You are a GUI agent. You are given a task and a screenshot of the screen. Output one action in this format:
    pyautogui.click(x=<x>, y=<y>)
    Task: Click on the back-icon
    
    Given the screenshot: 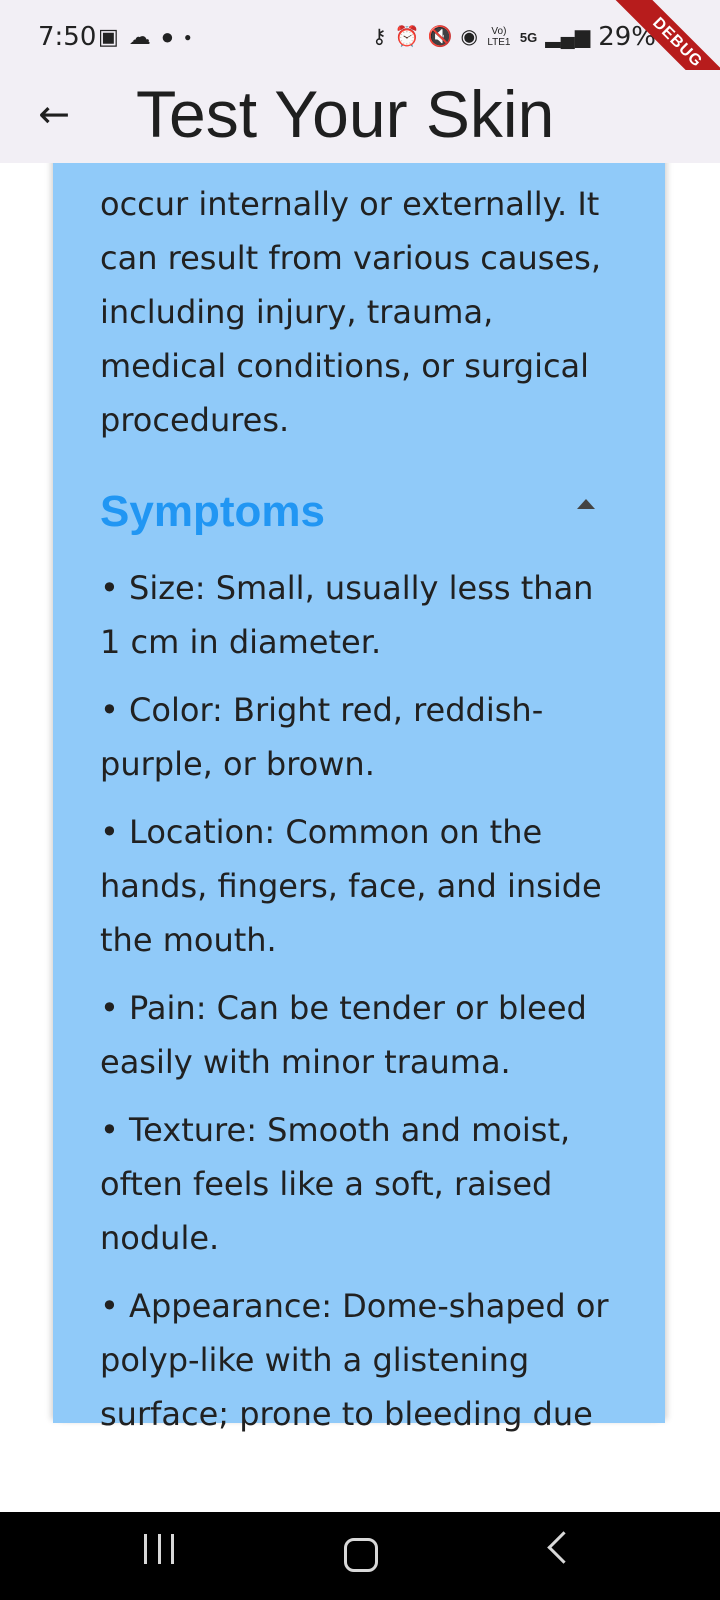 What is the action you would take?
    pyautogui.click(x=563, y=1547)
    